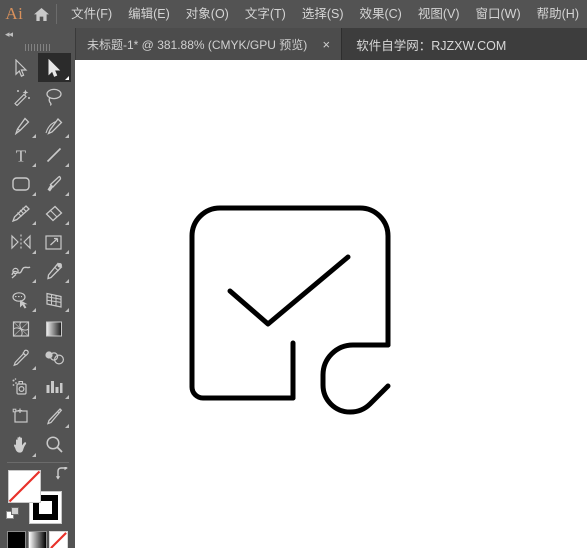  I want to click on menu-edit: 编辑(E), so click(149, 14).